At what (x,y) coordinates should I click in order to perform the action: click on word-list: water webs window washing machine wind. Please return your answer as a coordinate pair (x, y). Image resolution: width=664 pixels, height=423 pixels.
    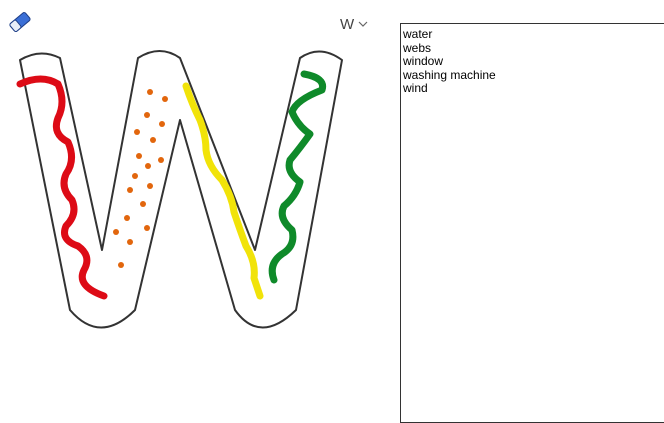
    Looking at the image, I should click on (533, 61).